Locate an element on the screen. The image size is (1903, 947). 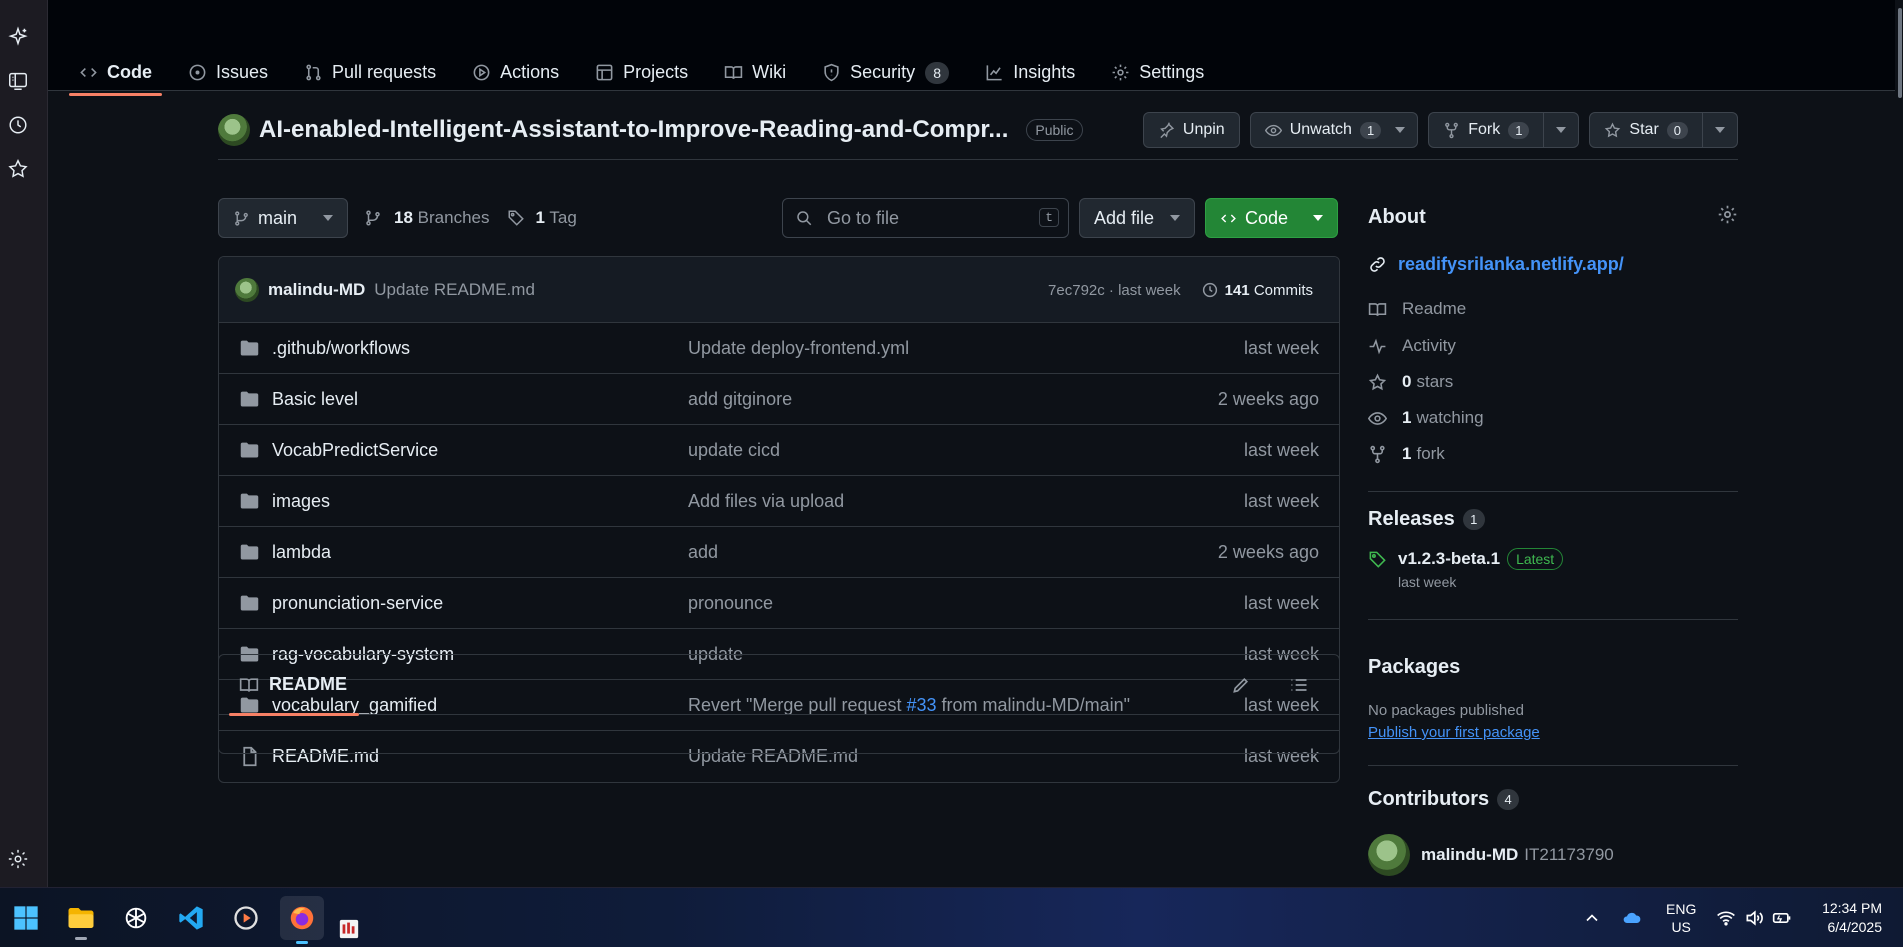
scrollbar-thumb is located at coordinates (1900, 53).